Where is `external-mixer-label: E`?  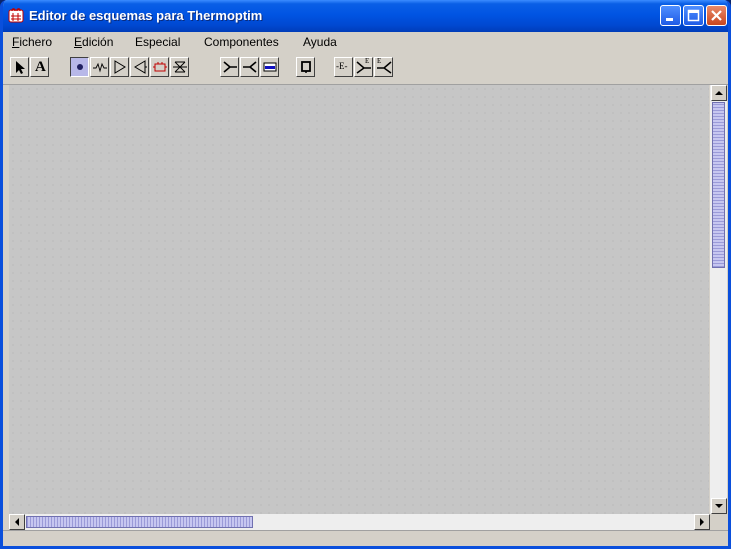
external-mixer-label: E is located at coordinates (367, 61).